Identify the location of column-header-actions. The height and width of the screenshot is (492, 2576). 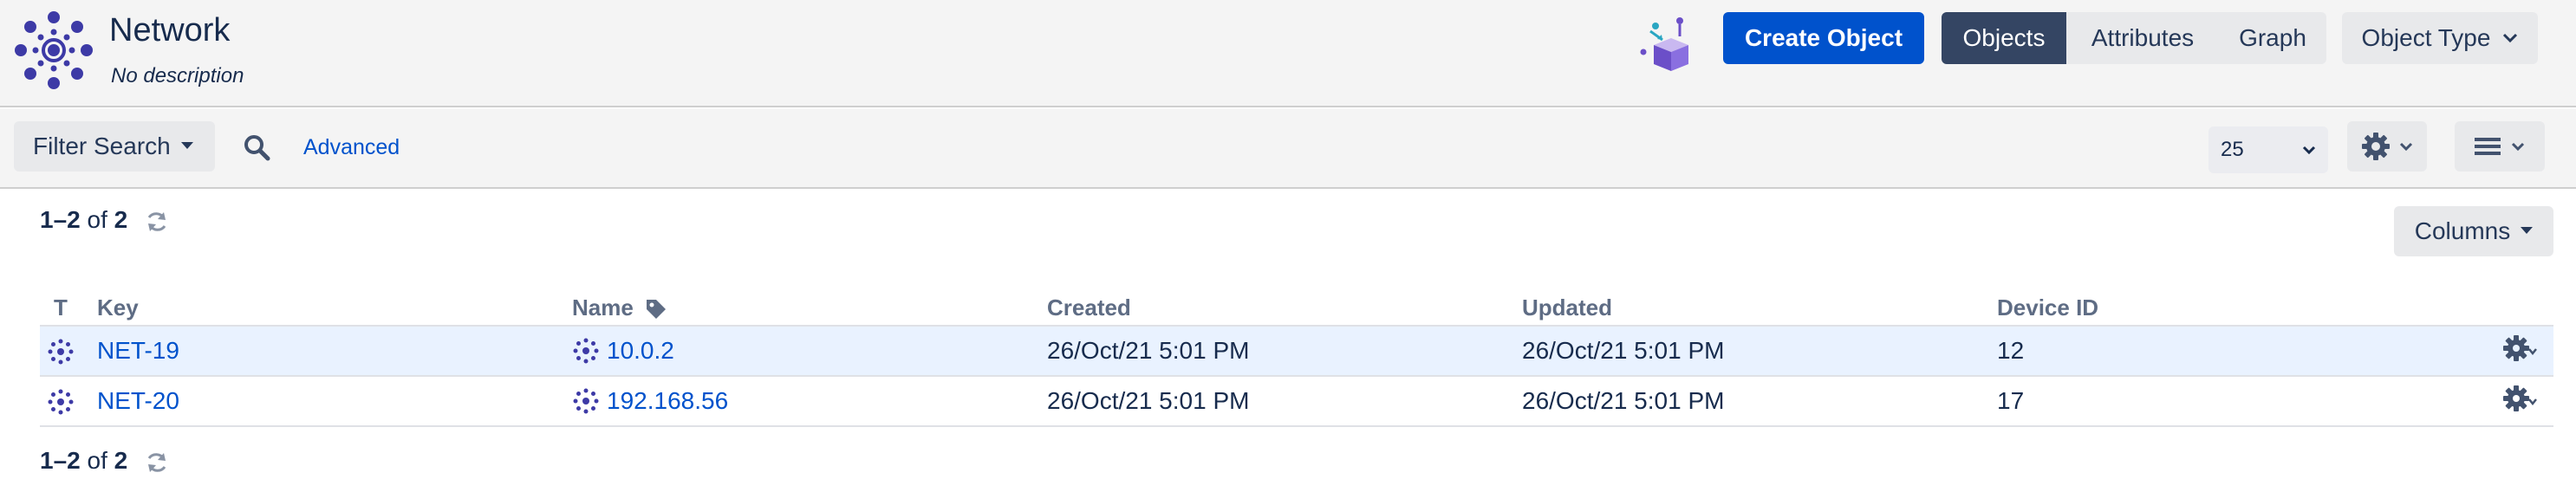
(2509, 309).